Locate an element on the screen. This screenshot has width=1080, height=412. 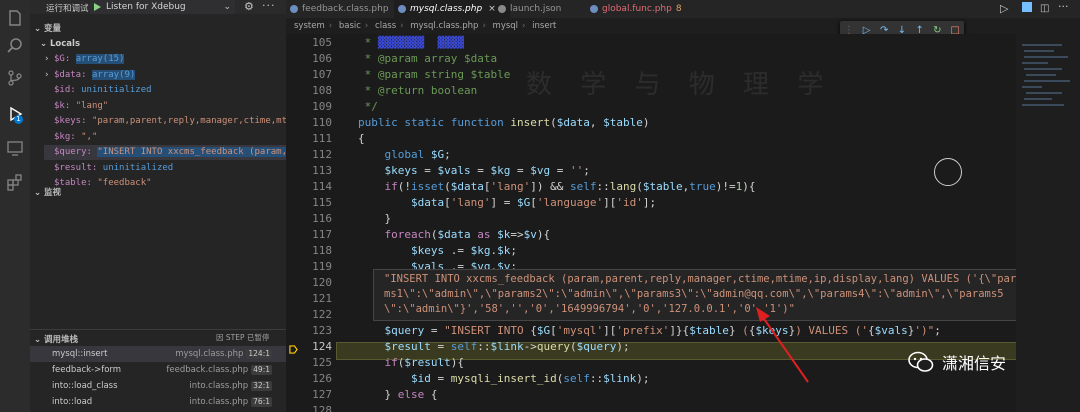
line-number: 121 is located at coordinates (309, 298).